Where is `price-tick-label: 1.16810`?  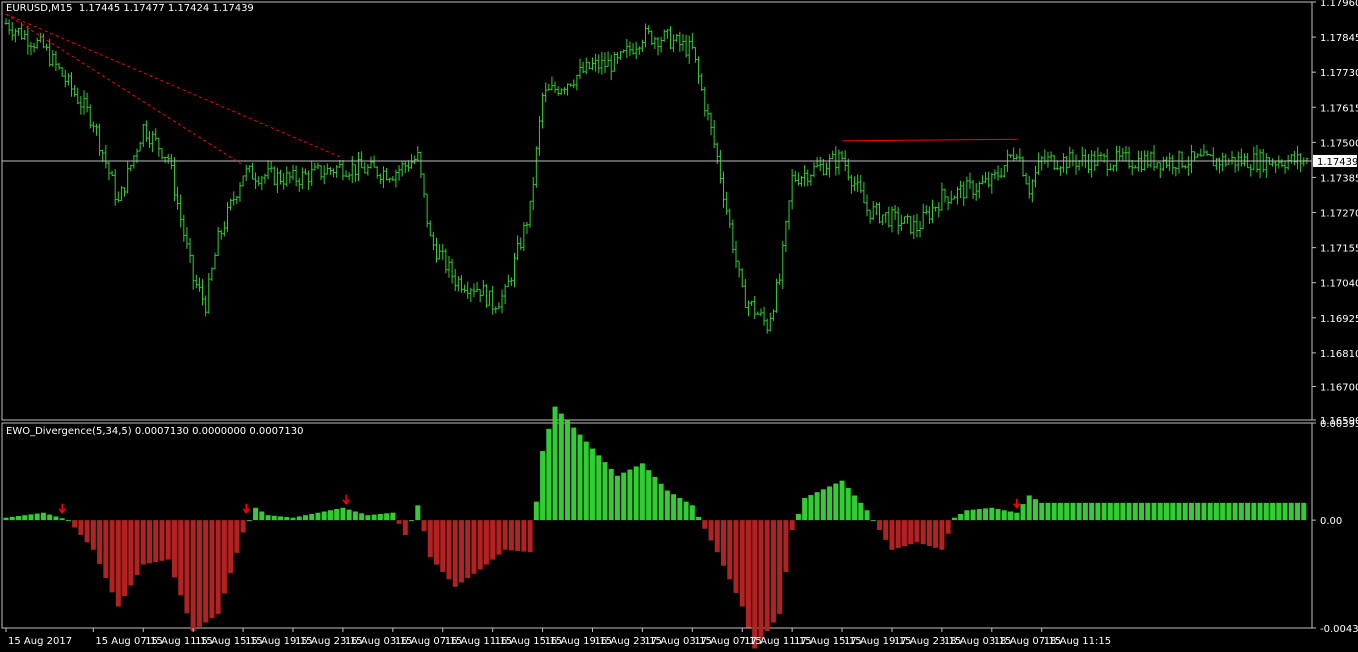 price-tick-label: 1.16810 is located at coordinates (1339, 354).